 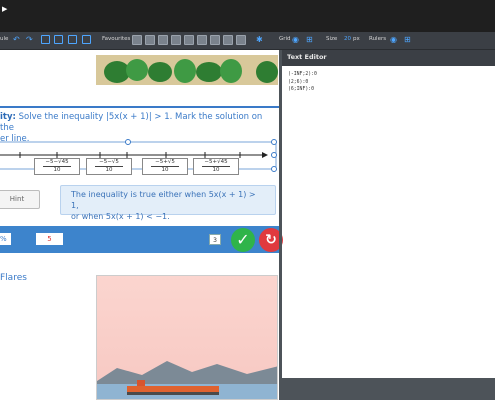 What do you see at coordinates (393, 40) in the screenshot?
I see `rulers-visibility-eye-icon: ◉` at bounding box center [393, 40].